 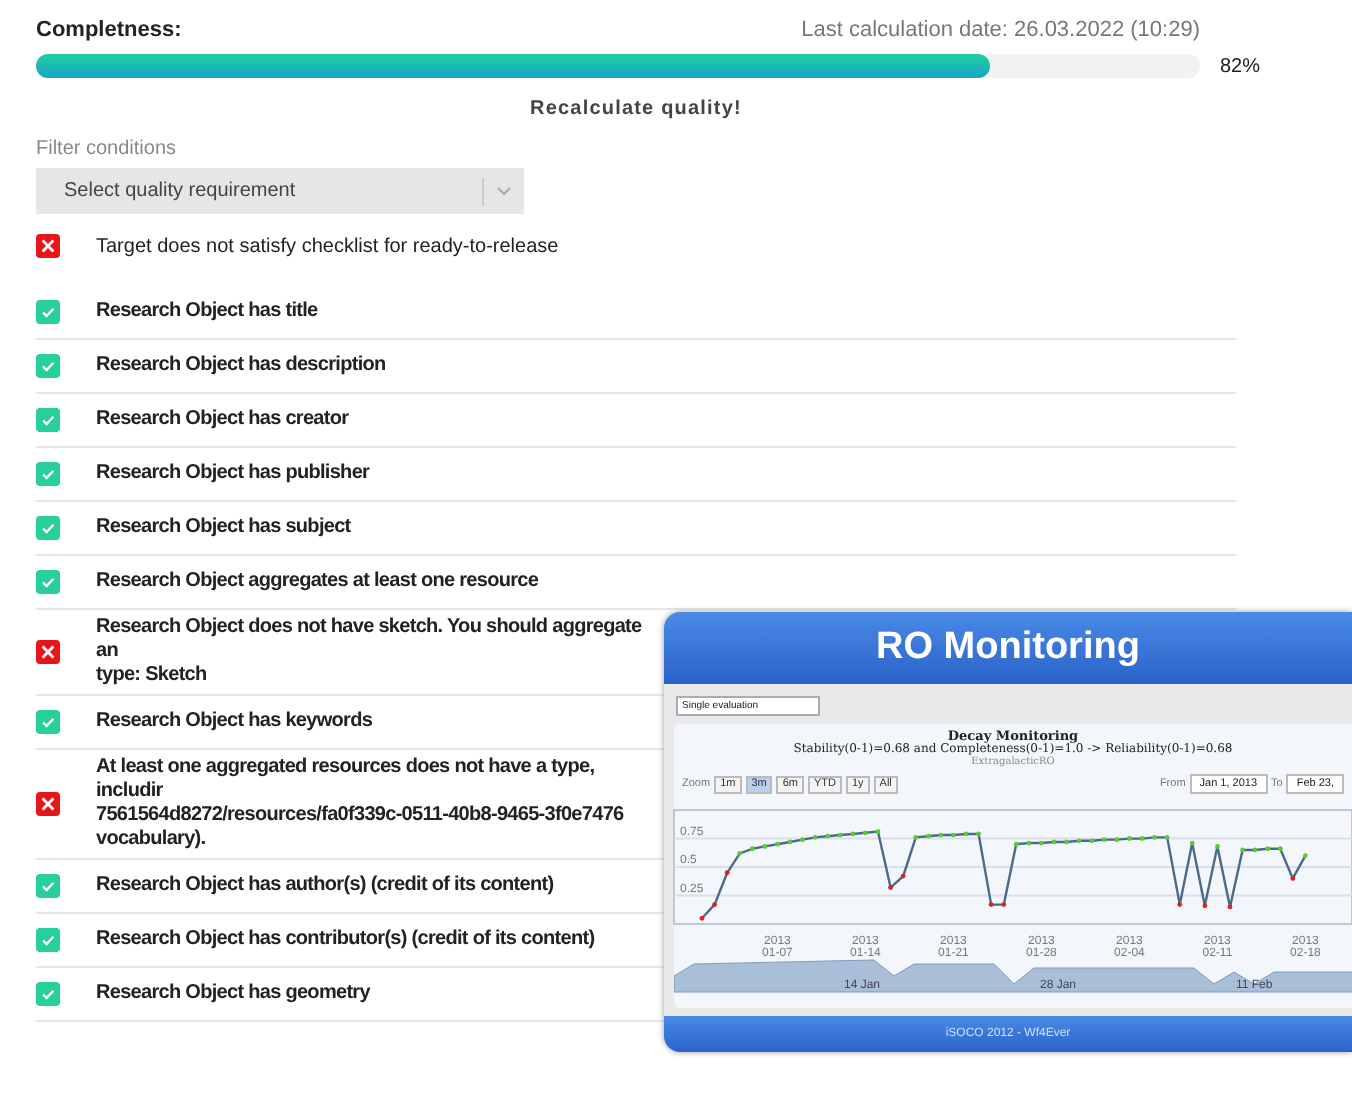 What do you see at coordinates (346, 940) in the screenshot?
I see `check-text: Research Object has contributor(s) (credit of its content)` at bounding box center [346, 940].